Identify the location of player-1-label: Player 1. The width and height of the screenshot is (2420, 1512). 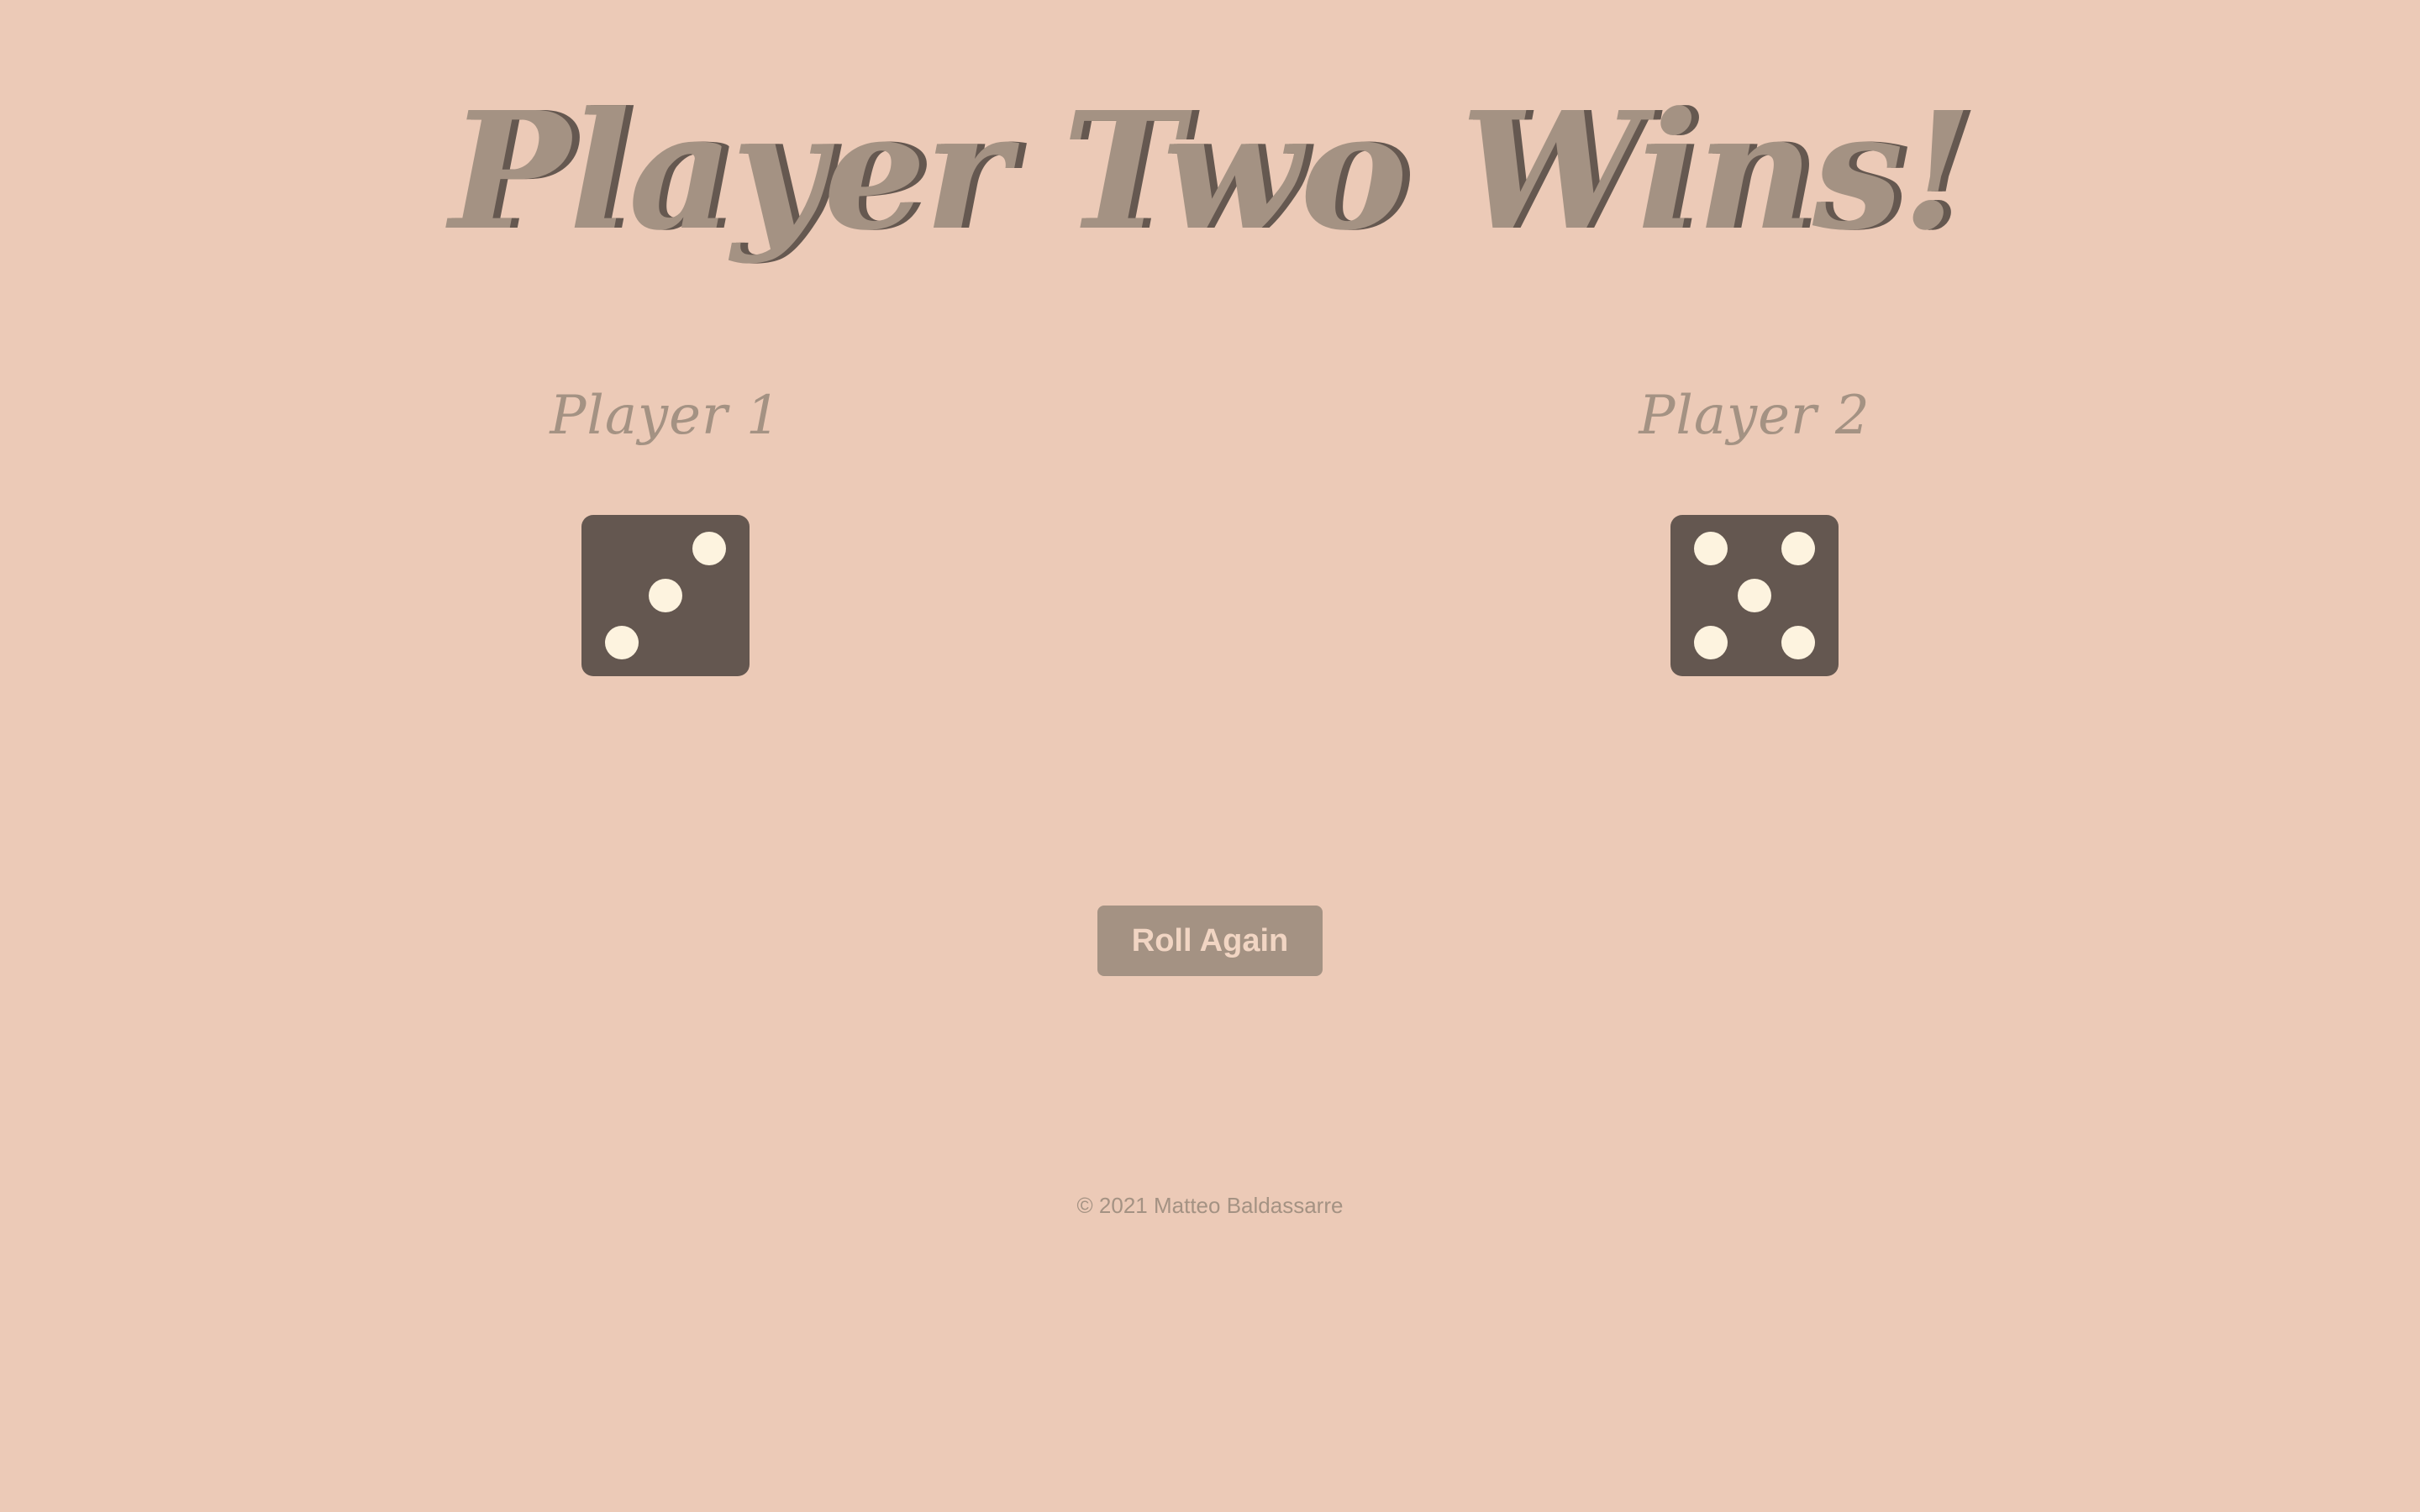
(665, 416).